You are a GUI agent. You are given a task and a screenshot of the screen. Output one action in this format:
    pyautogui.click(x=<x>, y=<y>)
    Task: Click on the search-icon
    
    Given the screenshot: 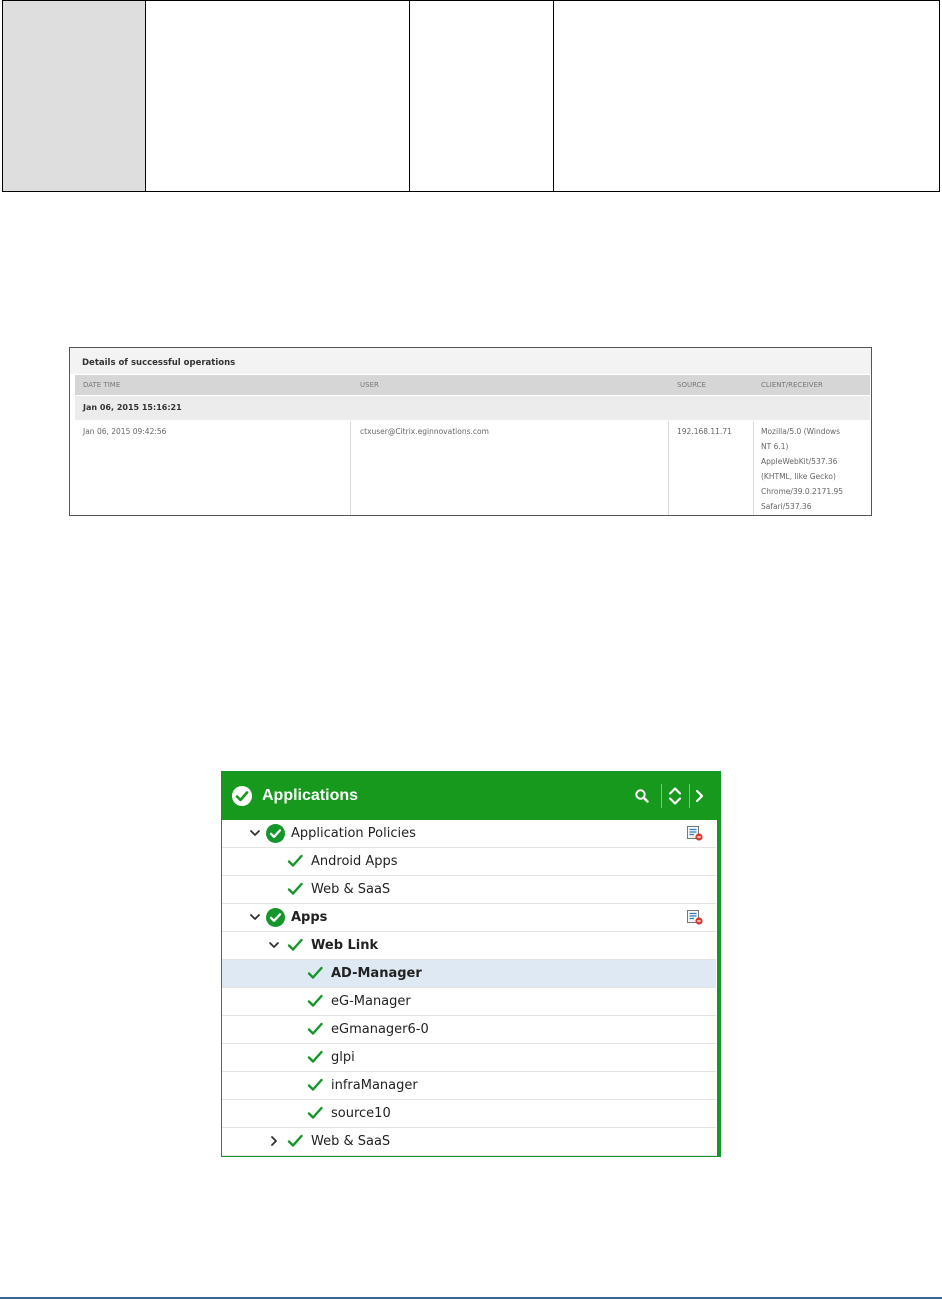 What is the action you would take?
    pyautogui.click(x=642, y=796)
    